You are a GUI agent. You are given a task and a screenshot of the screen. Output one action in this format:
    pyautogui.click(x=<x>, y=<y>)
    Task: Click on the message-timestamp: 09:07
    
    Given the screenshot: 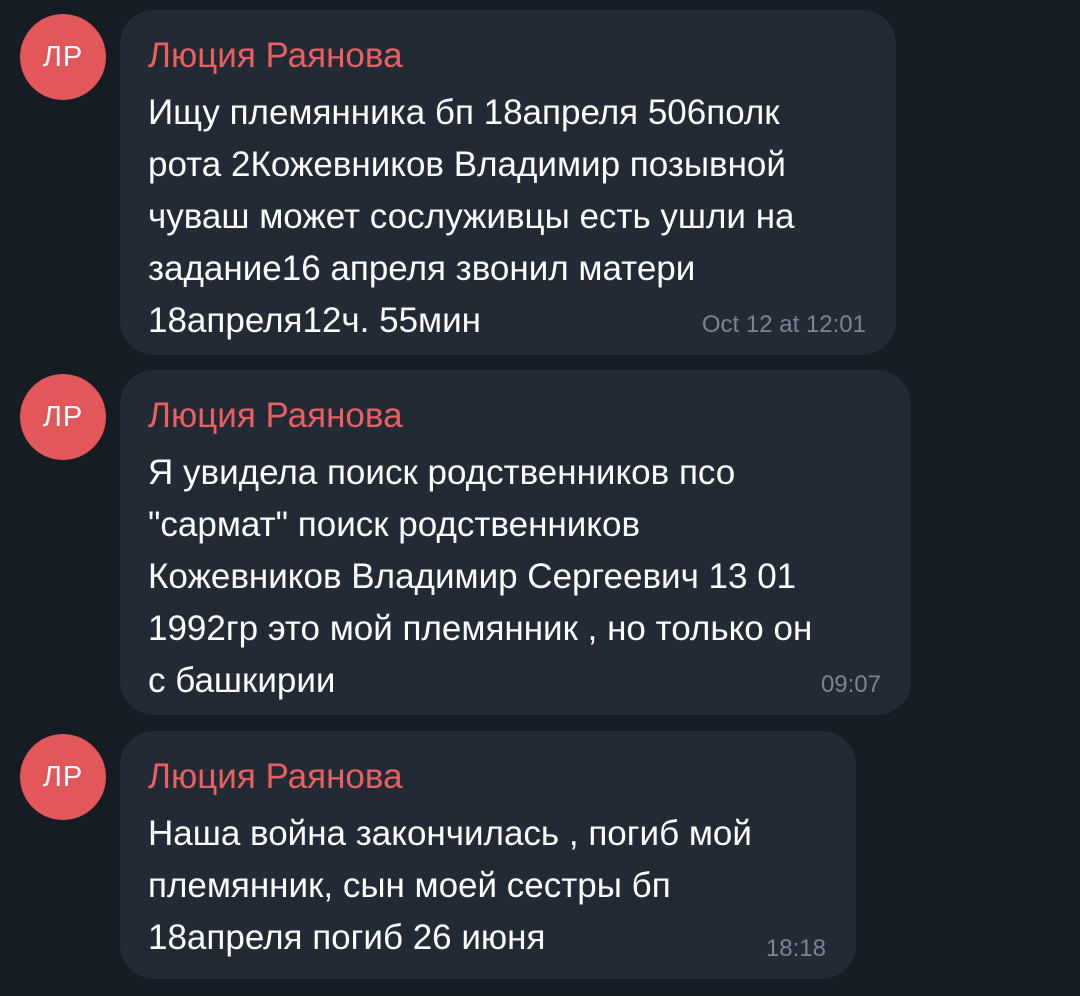 What is the action you would take?
    pyautogui.click(x=850, y=684)
    